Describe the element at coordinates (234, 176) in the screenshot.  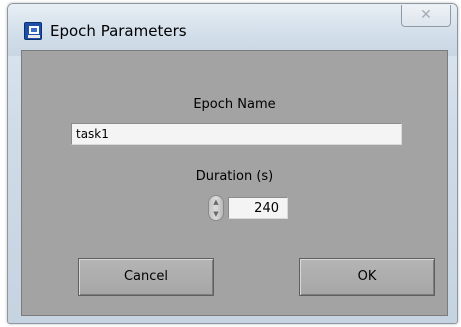
I see `duration-label: Duration (s)` at that location.